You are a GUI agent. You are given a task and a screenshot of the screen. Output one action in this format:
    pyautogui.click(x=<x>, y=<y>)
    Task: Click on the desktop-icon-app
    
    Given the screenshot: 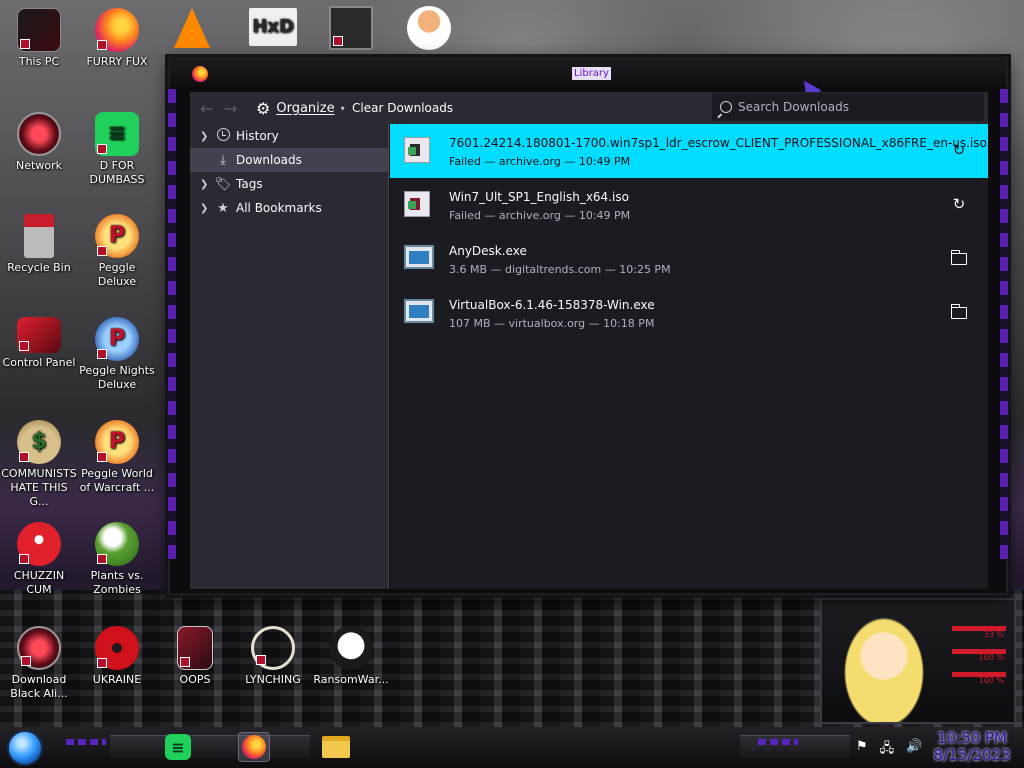 What is the action you would take?
    pyautogui.click(x=351, y=29)
    